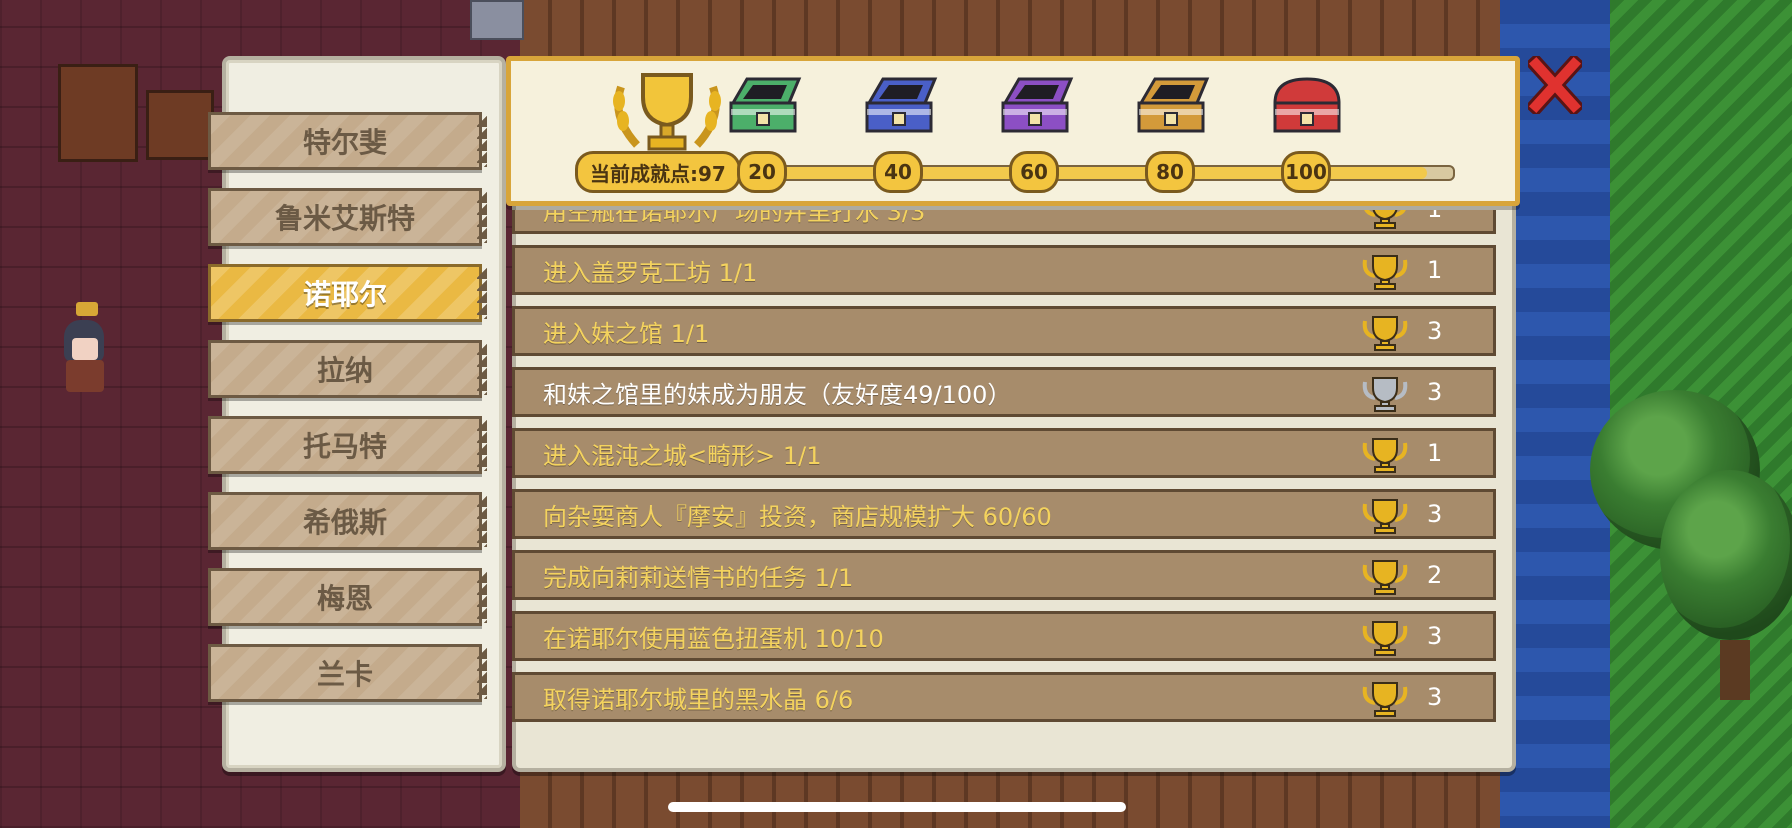 The height and width of the screenshot is (828, 1792). Describe the element at coordinates (180, 125) in the screenshot. I see `shelf-sprite` at that location.